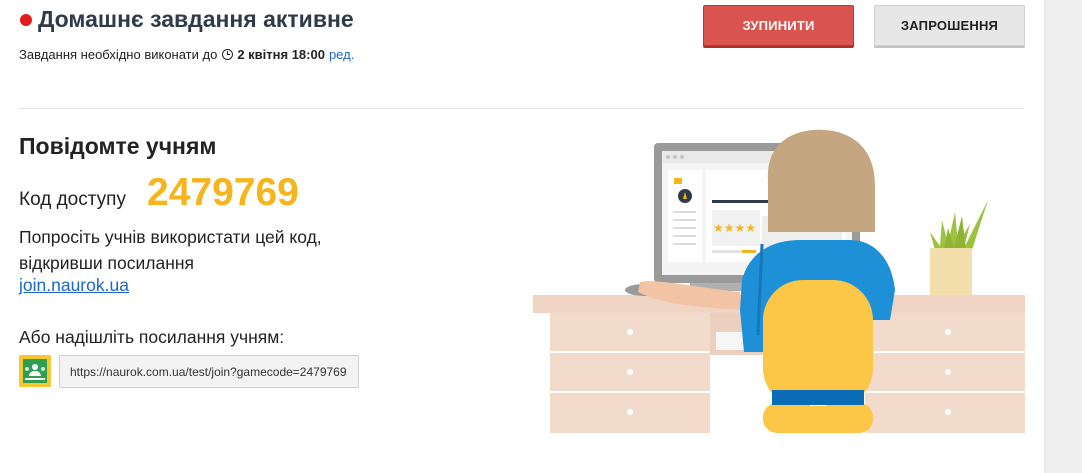 This screenshot has width=1082, height=473. What do you see at coordinates (118, 146) in the screenshot?
I see `section-title: Повідомте учням` at bounding box center [118, 146].